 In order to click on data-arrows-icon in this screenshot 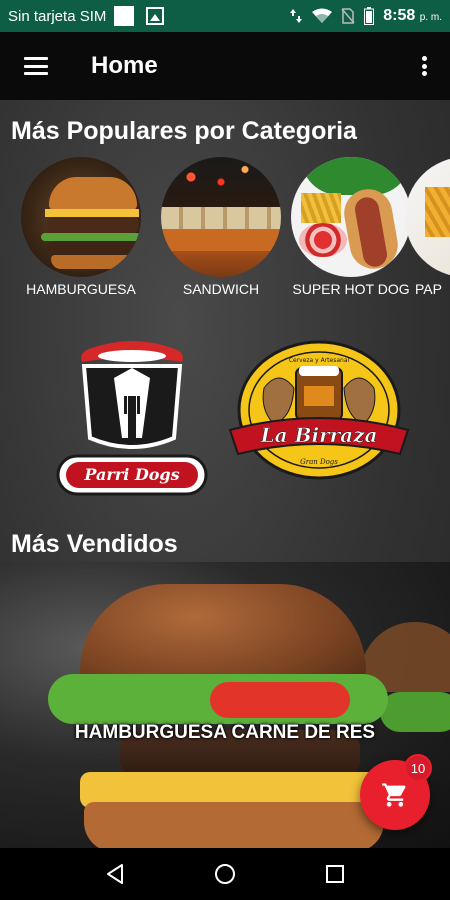, I will do `click(296, 16)`.